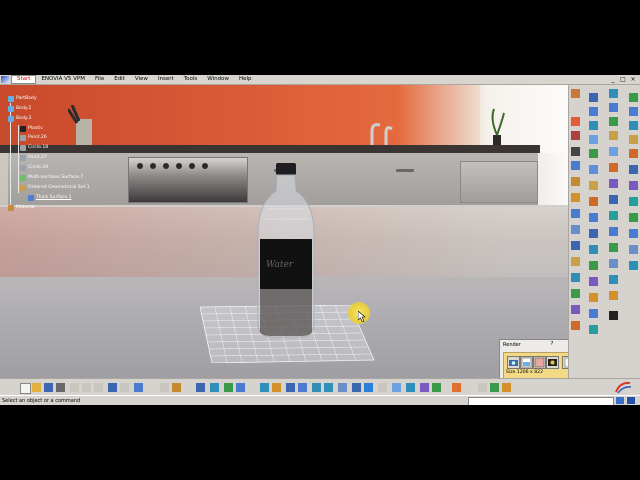 The width and height of the screenshot is (640, 480). I want to click on shell-icon, so click(575, 309).